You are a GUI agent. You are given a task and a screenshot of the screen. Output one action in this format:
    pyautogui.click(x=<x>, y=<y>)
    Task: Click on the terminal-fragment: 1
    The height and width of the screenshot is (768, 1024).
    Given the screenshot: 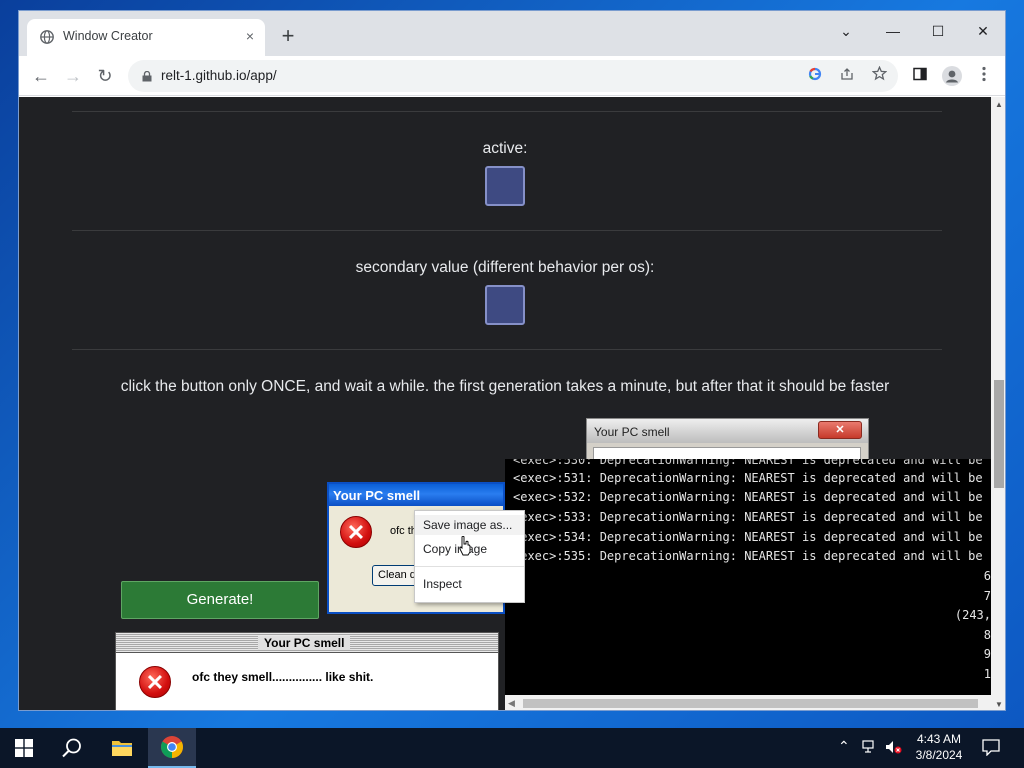 What is the action you would take?
    pyautogui.click(x=987, y=674)
    